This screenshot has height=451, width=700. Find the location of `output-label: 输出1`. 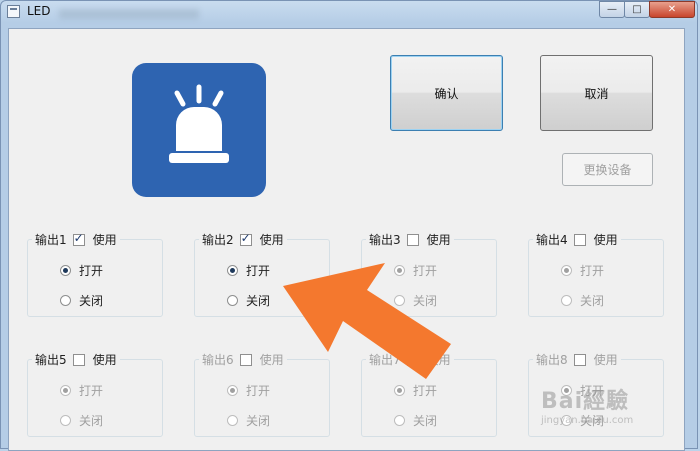

output-label: 输出1 is located at coordinates (51, 240).